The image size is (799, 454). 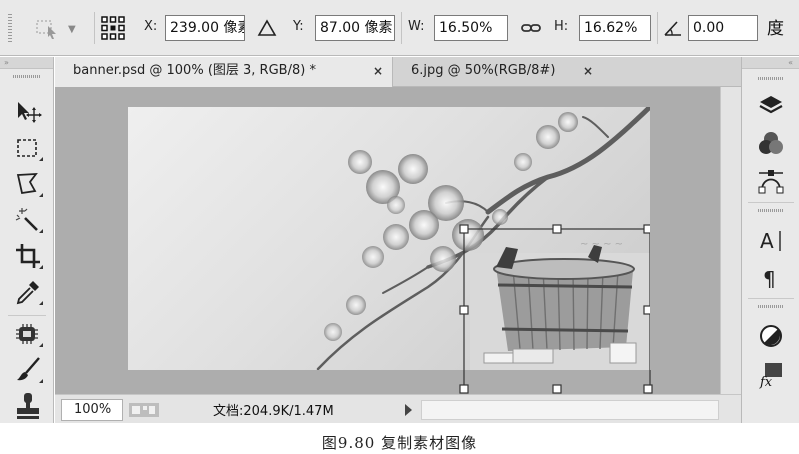 I want to click on adjustments-panel-button, so click(x=771, y=336).